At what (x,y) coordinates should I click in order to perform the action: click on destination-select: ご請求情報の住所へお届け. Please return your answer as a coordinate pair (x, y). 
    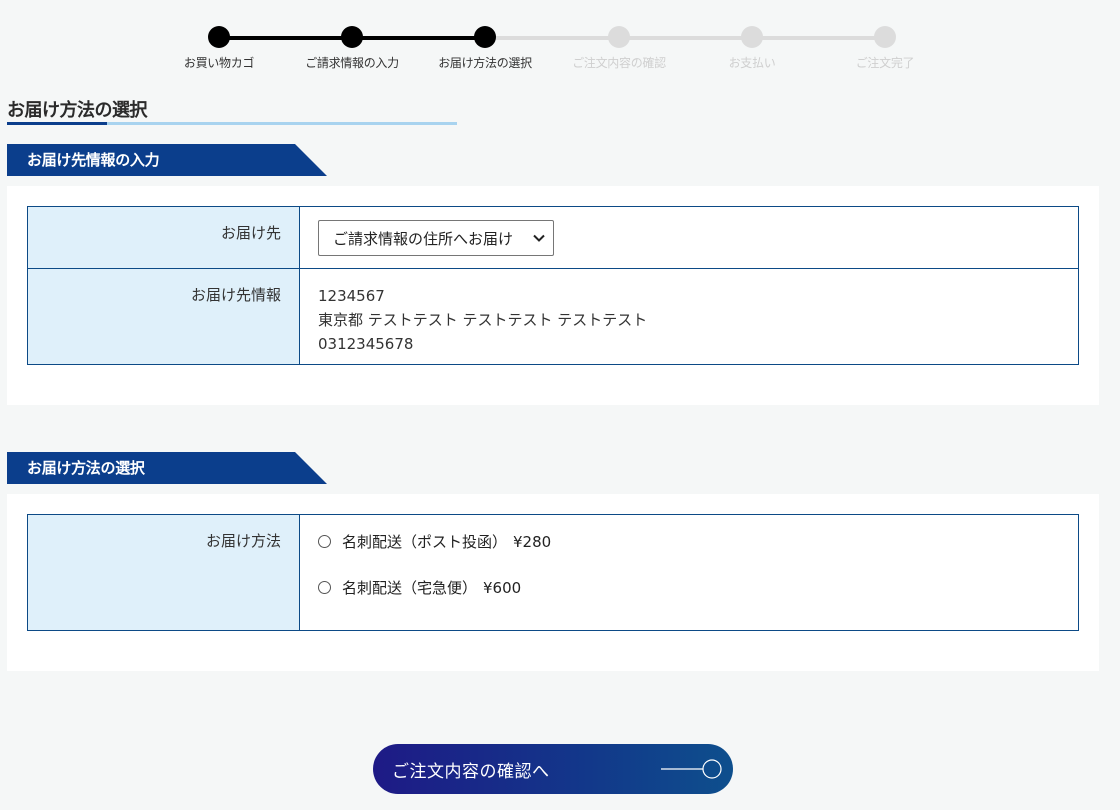
    Looking at the image, I should click on (436, 238).